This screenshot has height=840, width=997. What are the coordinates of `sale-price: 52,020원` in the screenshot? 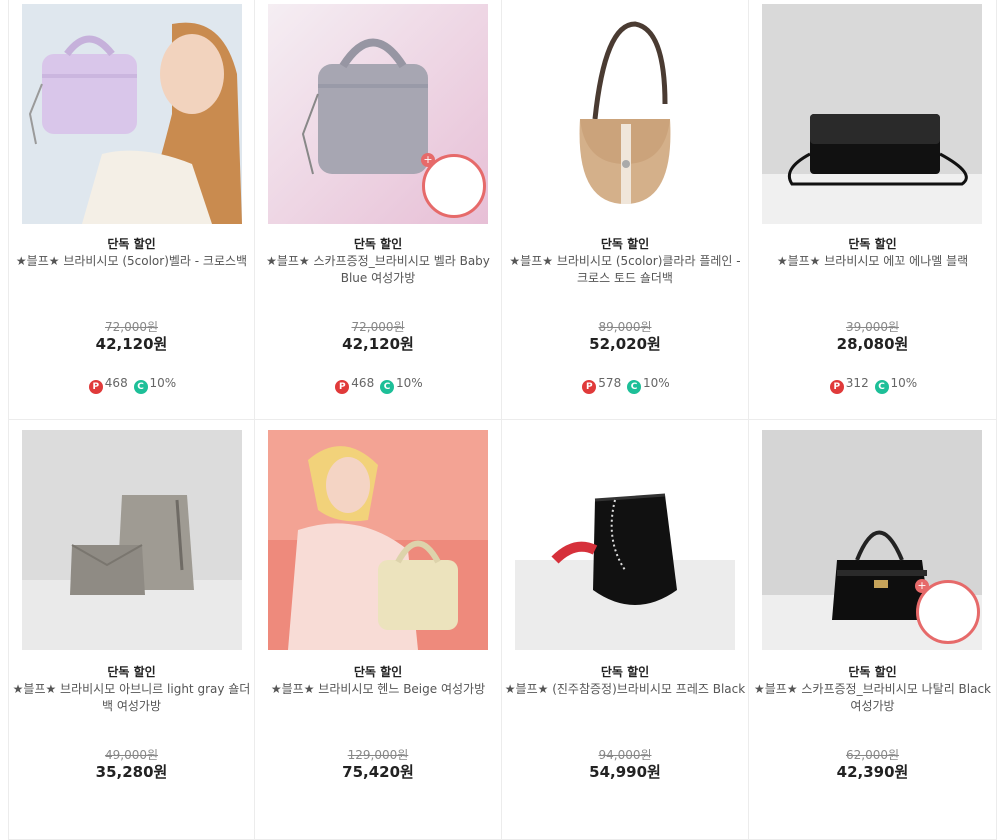 It's located at (625, 344).